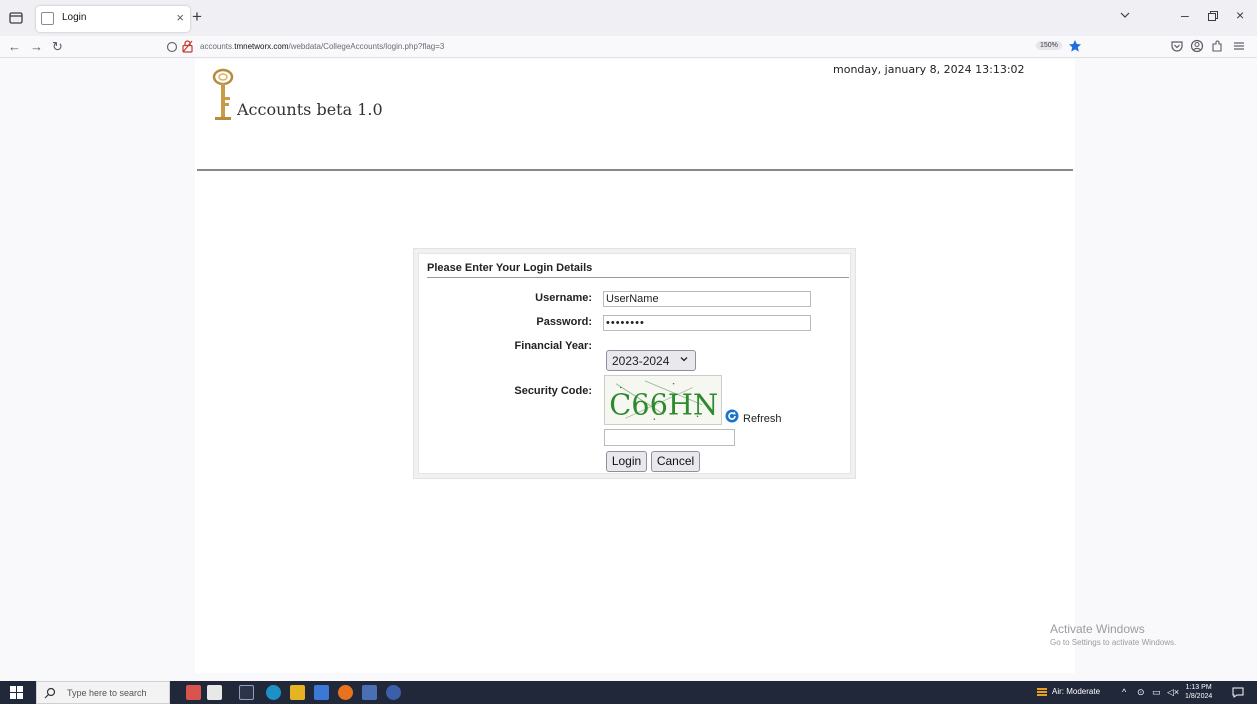 This screenshot has height=704, width=1257. I want to click on taskbar-app-cone-icon, so click(214, 692).